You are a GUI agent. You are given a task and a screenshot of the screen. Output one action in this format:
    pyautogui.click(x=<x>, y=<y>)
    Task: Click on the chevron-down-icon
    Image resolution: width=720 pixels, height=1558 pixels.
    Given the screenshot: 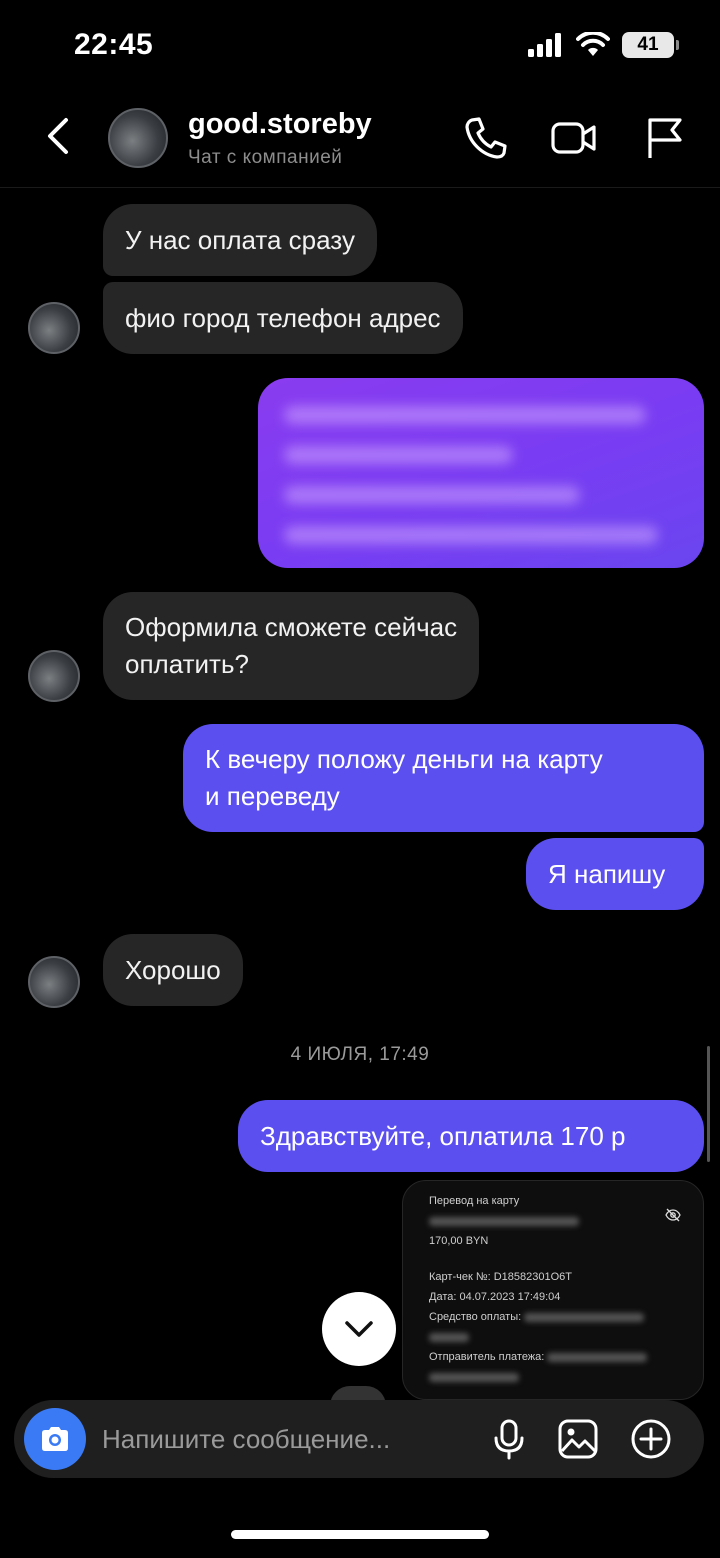 What is the action you would take?
    pyautogui.click(x=359, y=1329)
    